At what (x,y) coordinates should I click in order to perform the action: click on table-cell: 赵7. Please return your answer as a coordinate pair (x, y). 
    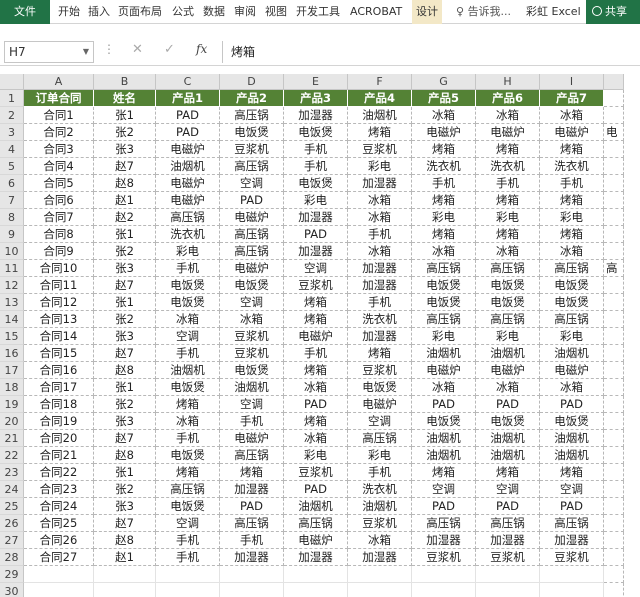
    Looking at the image, I should click on (125, 523).